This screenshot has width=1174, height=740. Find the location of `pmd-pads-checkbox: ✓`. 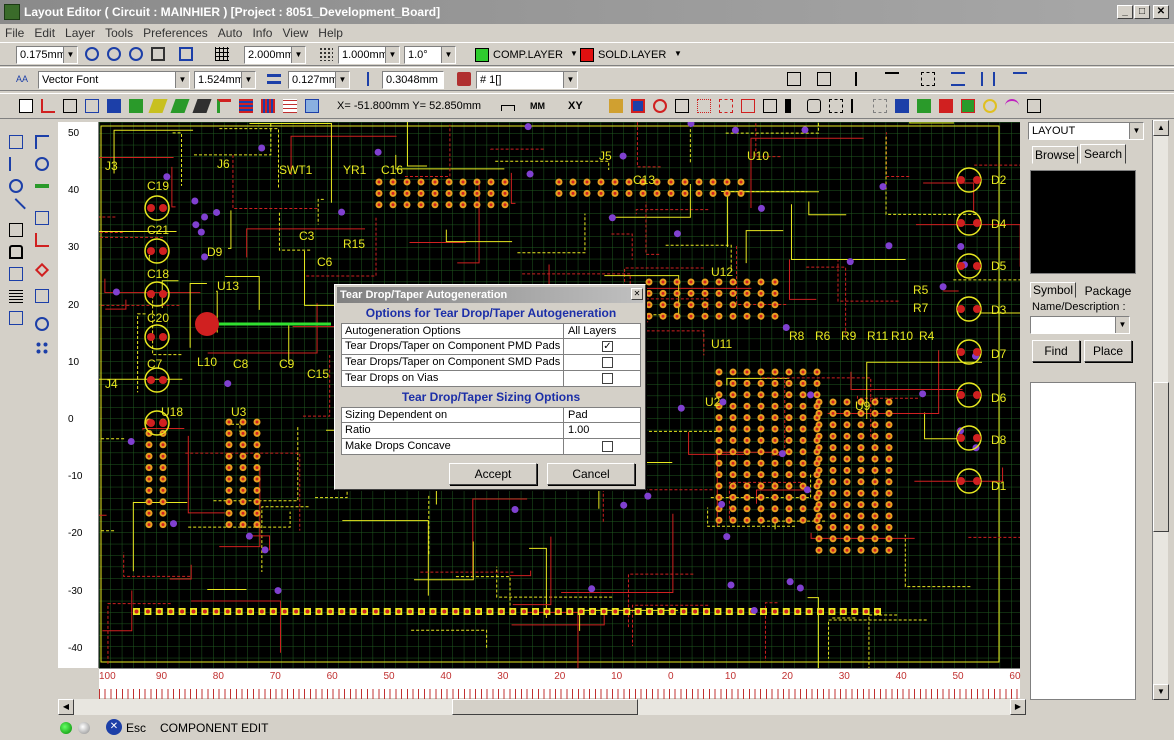

pmd-pads-checkbox: ✓ is located at coordinates (607, 346).